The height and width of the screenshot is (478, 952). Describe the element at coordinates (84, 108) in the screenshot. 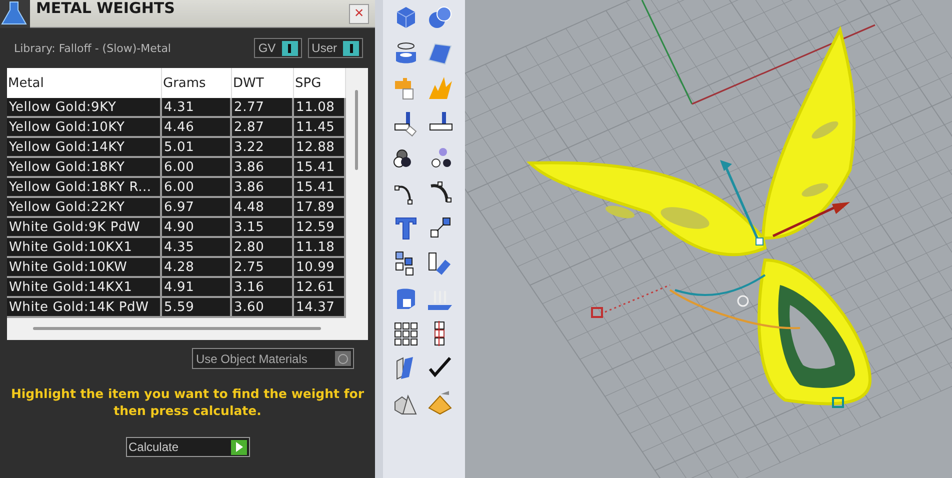

I see `table-cell: Yellow Gold:9KY` at that location.